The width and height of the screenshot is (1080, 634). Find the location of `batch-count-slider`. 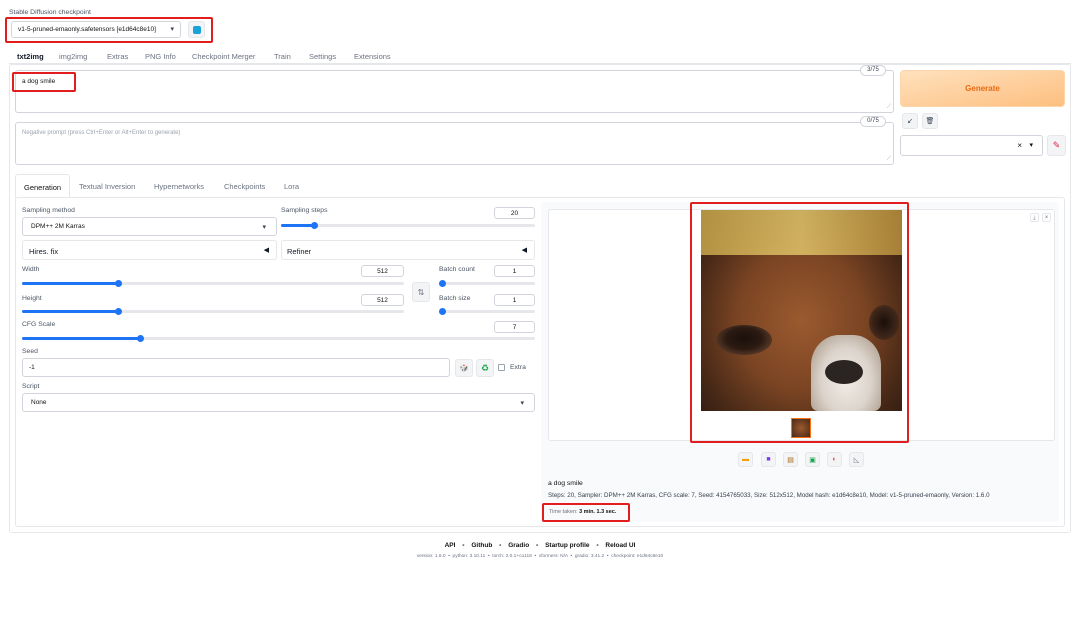

batch-count-slider is located at coordinates (487, 283).